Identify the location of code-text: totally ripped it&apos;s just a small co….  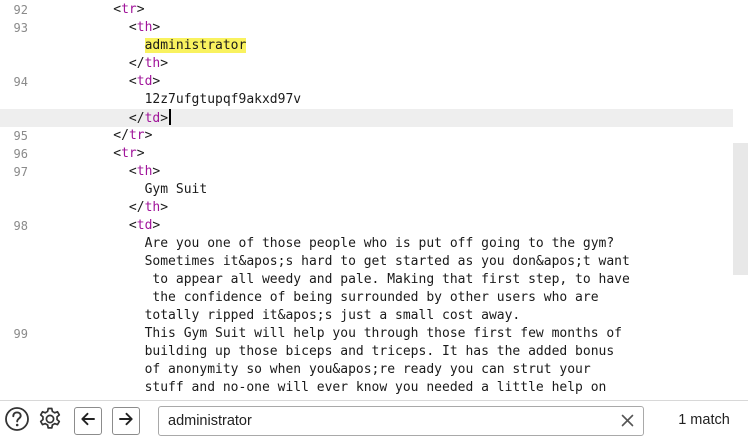
(278, 316).